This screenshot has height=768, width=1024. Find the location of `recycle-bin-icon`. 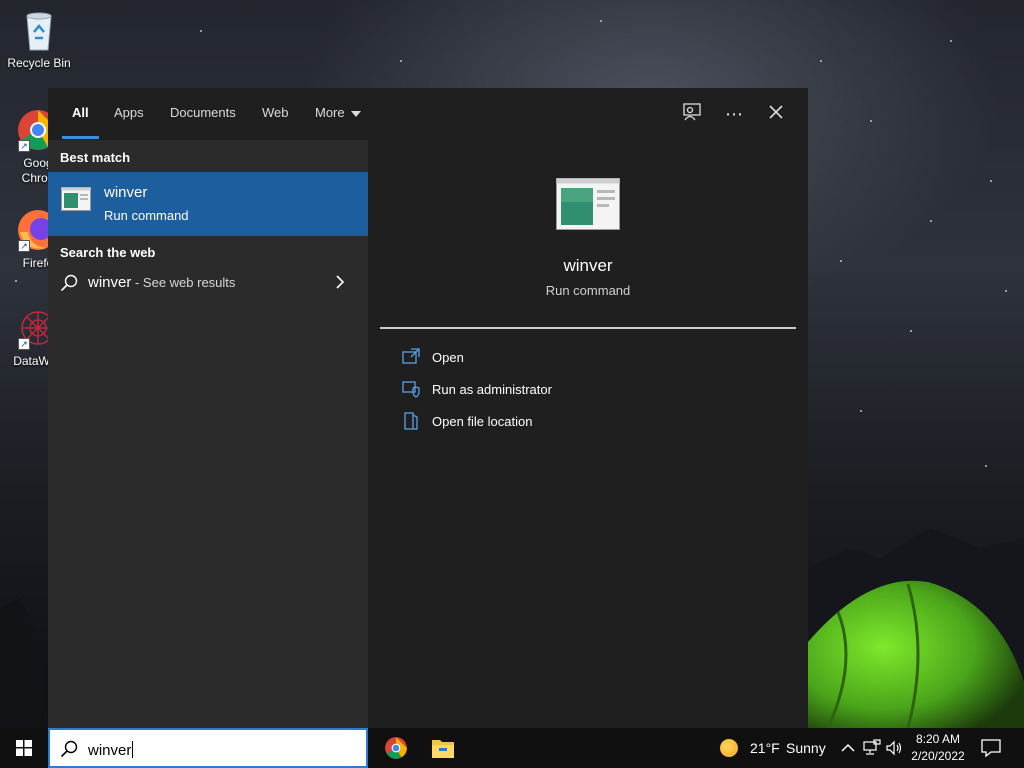

recycle-bin-icon is located at coordinates (39, 30).